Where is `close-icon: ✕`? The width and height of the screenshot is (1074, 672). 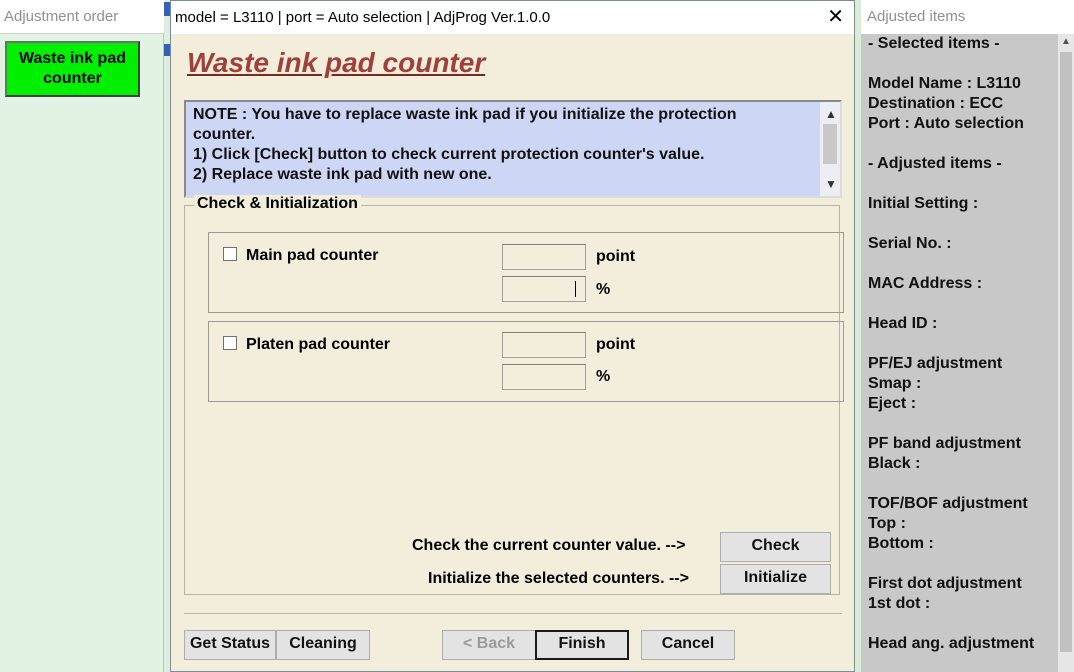 close-icon: ✕ is located at coordinates (835, 17).